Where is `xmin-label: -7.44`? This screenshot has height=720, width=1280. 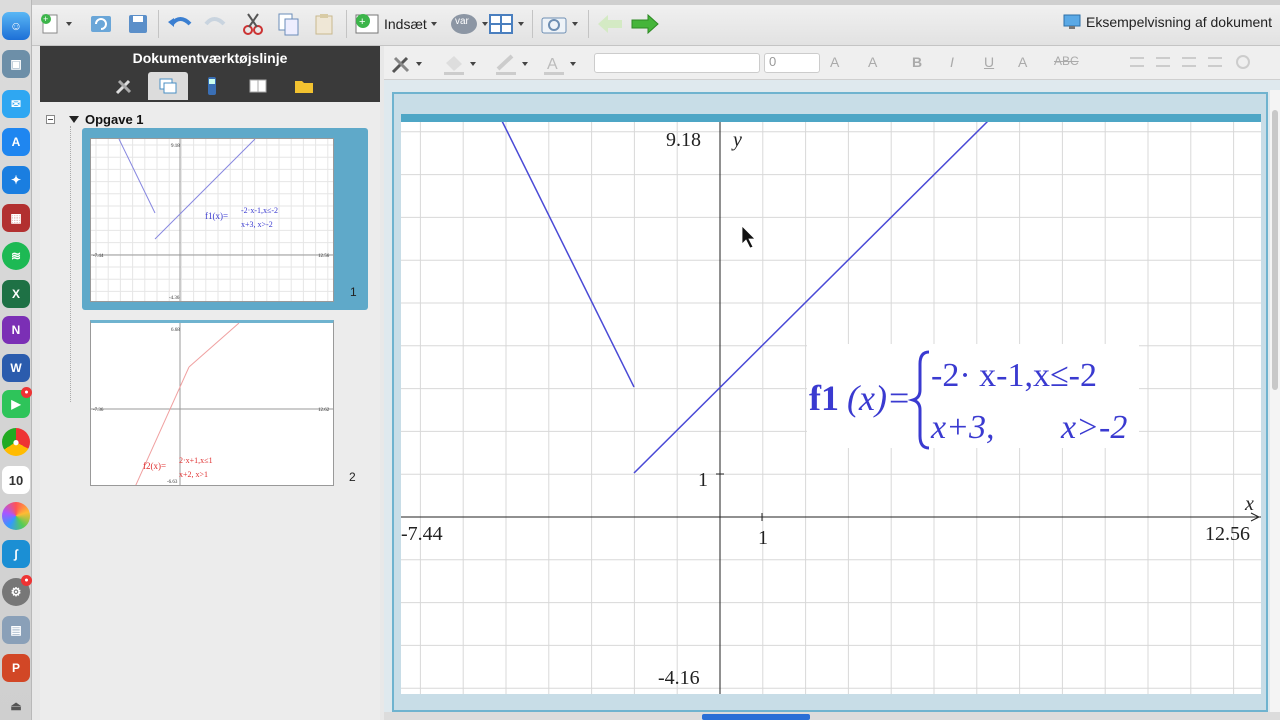
xmin-label: -7.44 is located at coordinates (422, 534).